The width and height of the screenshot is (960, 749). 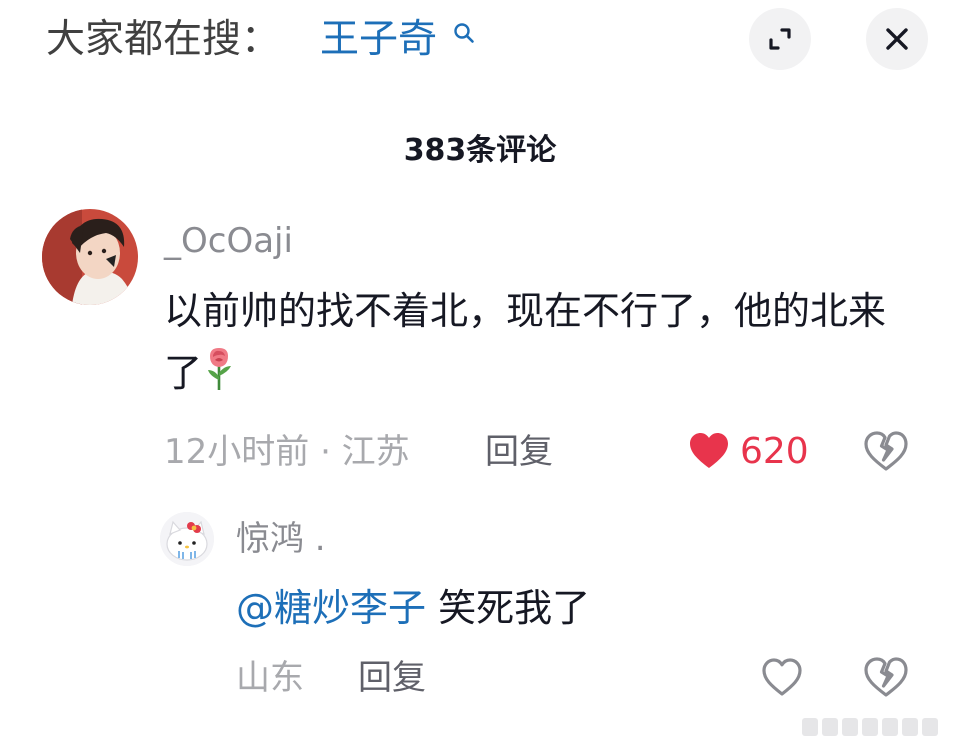 I want to click on avatar-image, so click(x=90, y=257).